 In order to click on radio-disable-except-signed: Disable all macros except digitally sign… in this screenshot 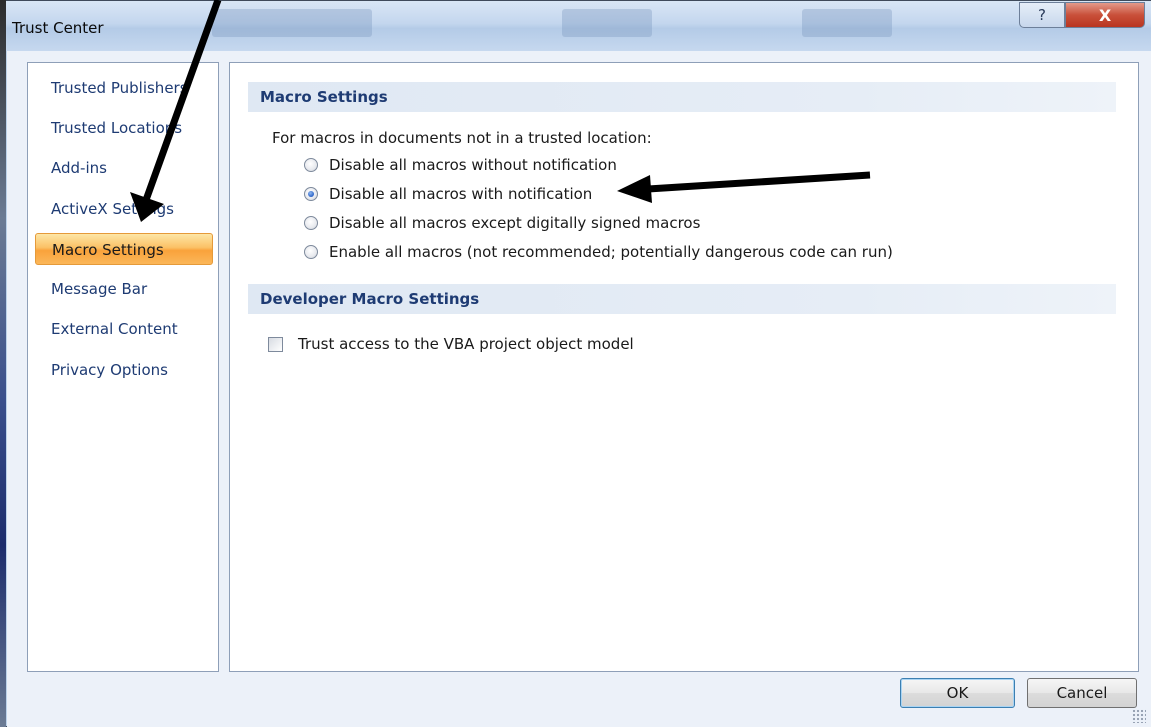, I will do `click(502, 223)`.